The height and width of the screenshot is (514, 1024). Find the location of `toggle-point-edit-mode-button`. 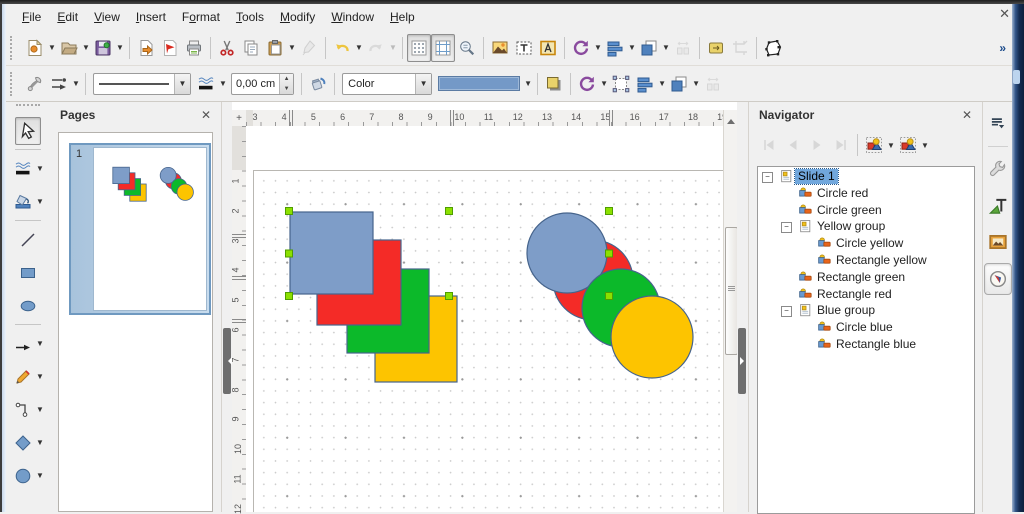

toggle-point-edit-mode-button is located at coordinates (773, 48).